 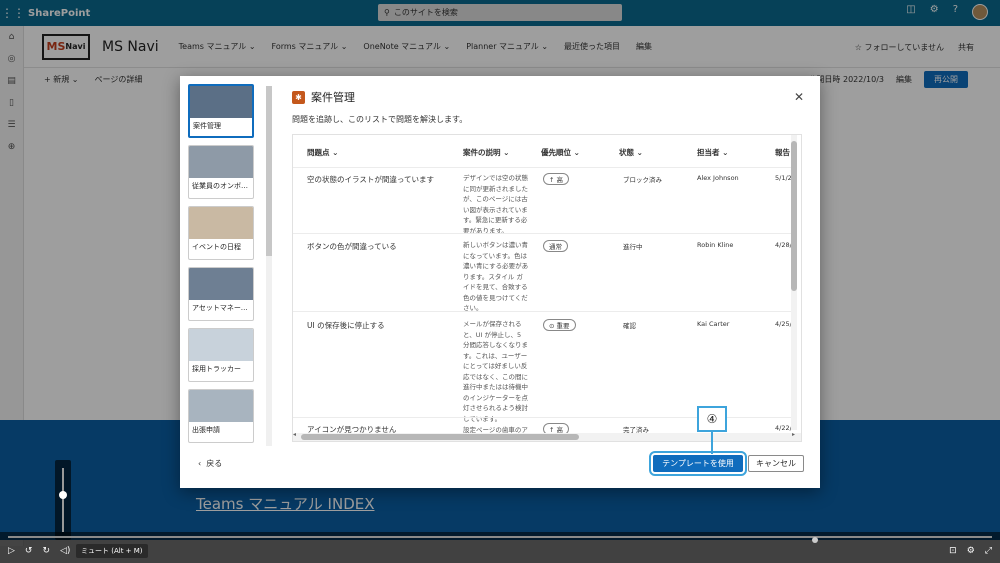 What do you see at coordinates (63, 494) in the screenshot?
I see `volume-knob` at bounding box center [63, 494].